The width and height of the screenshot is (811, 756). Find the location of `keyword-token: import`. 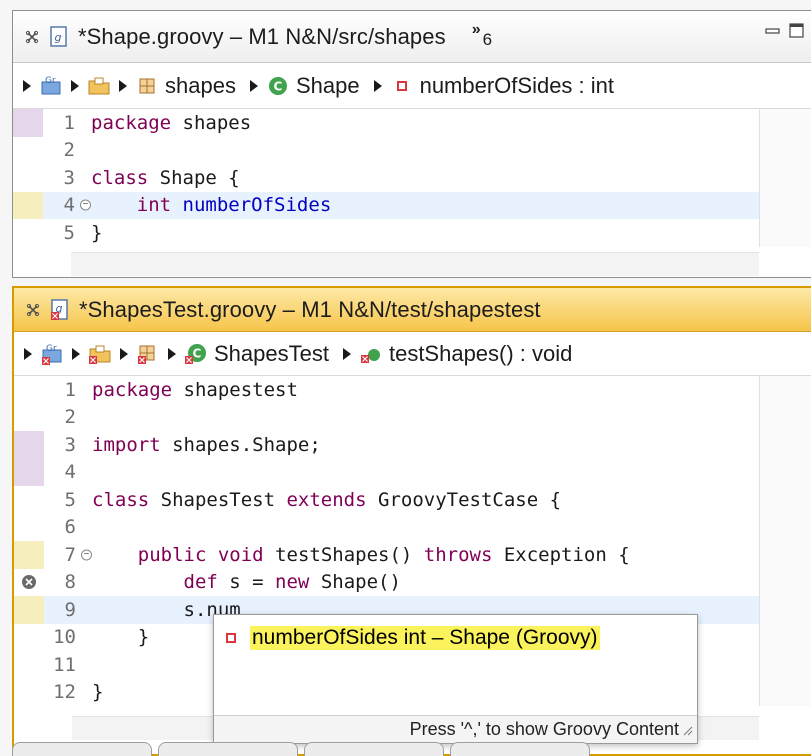

keyword-token: import is located at coordinates (126, 444).